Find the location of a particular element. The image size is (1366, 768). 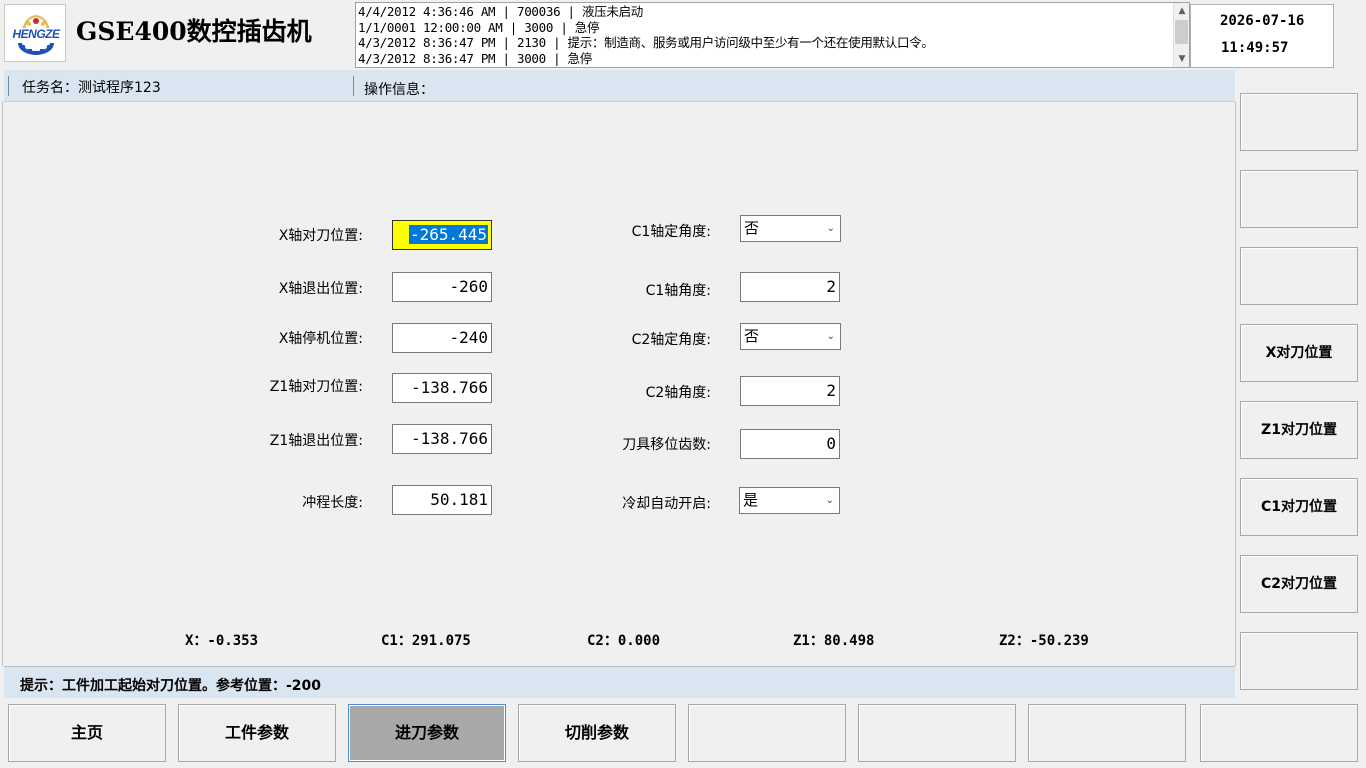

scroll-down-icon: ▼ is located at coordinates (1181, 59).